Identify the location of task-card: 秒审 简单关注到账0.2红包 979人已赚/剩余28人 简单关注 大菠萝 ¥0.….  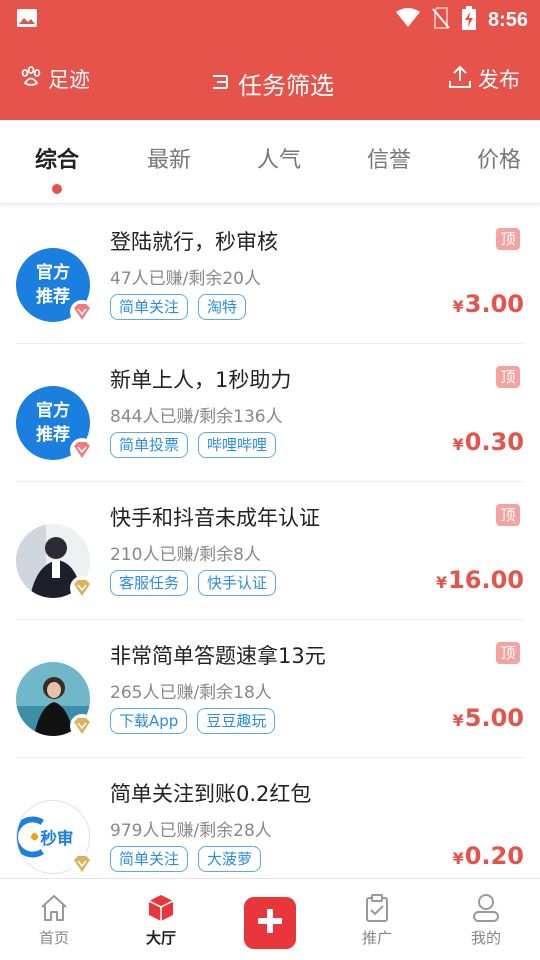
(270, 827).